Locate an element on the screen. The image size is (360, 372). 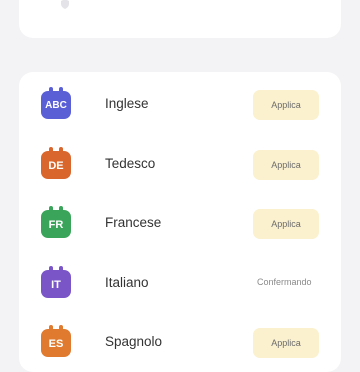
confirming-status: Confermando is located at coordinates (284, 282).